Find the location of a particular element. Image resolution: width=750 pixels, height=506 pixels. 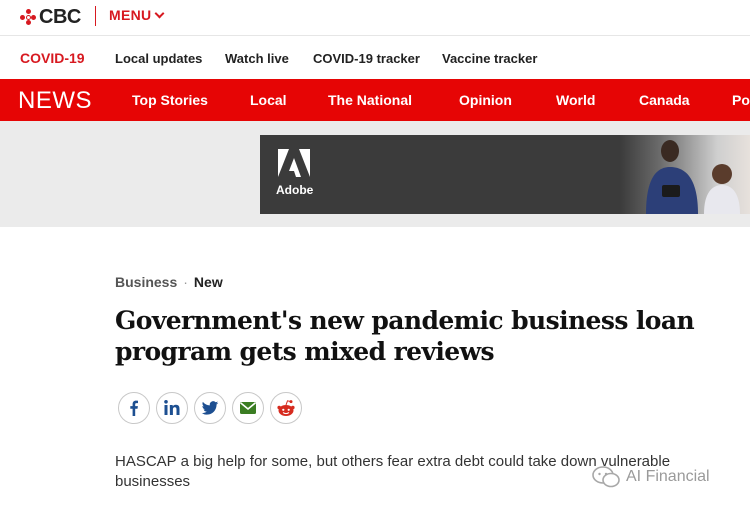

reddit-icon is located at coordinates (286, 408).